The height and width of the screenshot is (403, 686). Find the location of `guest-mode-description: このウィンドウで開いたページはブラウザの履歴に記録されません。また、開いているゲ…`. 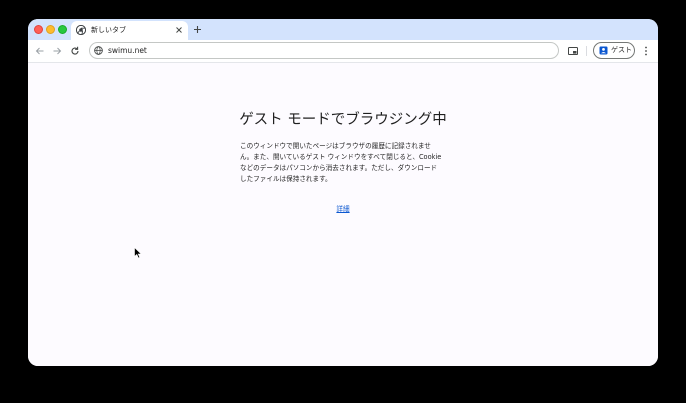

guest-mode-description: このウィンドウで開いたページはブラウザの履歴に記録されません。また、開いているゲ… is located at coordinates (341, 162).